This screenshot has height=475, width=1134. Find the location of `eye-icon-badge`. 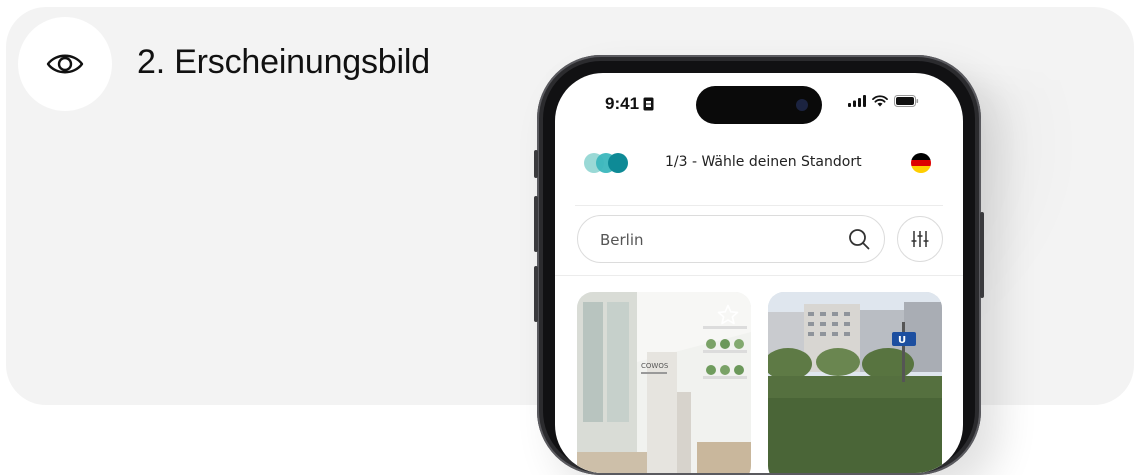

eye-icon-badge is located at coordinates (65, 64).